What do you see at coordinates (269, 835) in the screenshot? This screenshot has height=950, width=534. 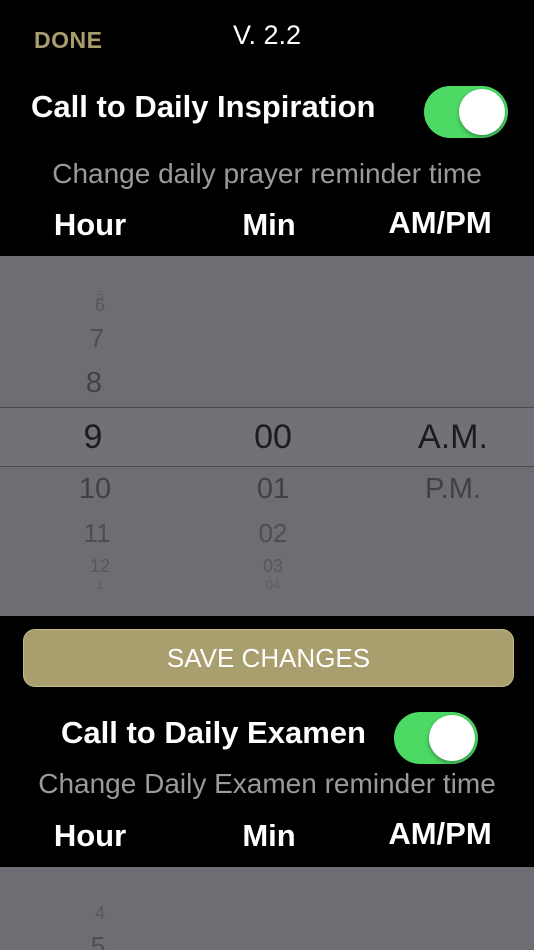 I see `examen-column-header-min: Min` at bounding box center [269, 835].